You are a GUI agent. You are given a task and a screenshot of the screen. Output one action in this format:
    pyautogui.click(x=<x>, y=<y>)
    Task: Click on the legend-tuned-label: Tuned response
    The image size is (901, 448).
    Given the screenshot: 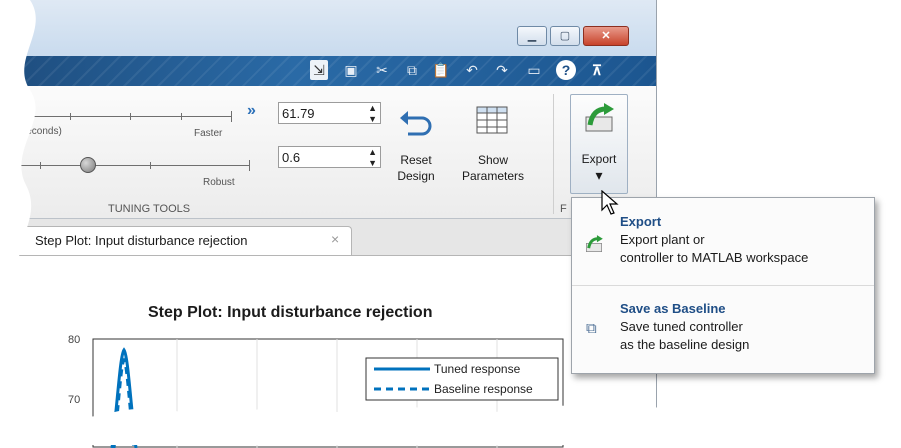 What is the action you would take?
    pyautogui.click(x=477, y=369)
    